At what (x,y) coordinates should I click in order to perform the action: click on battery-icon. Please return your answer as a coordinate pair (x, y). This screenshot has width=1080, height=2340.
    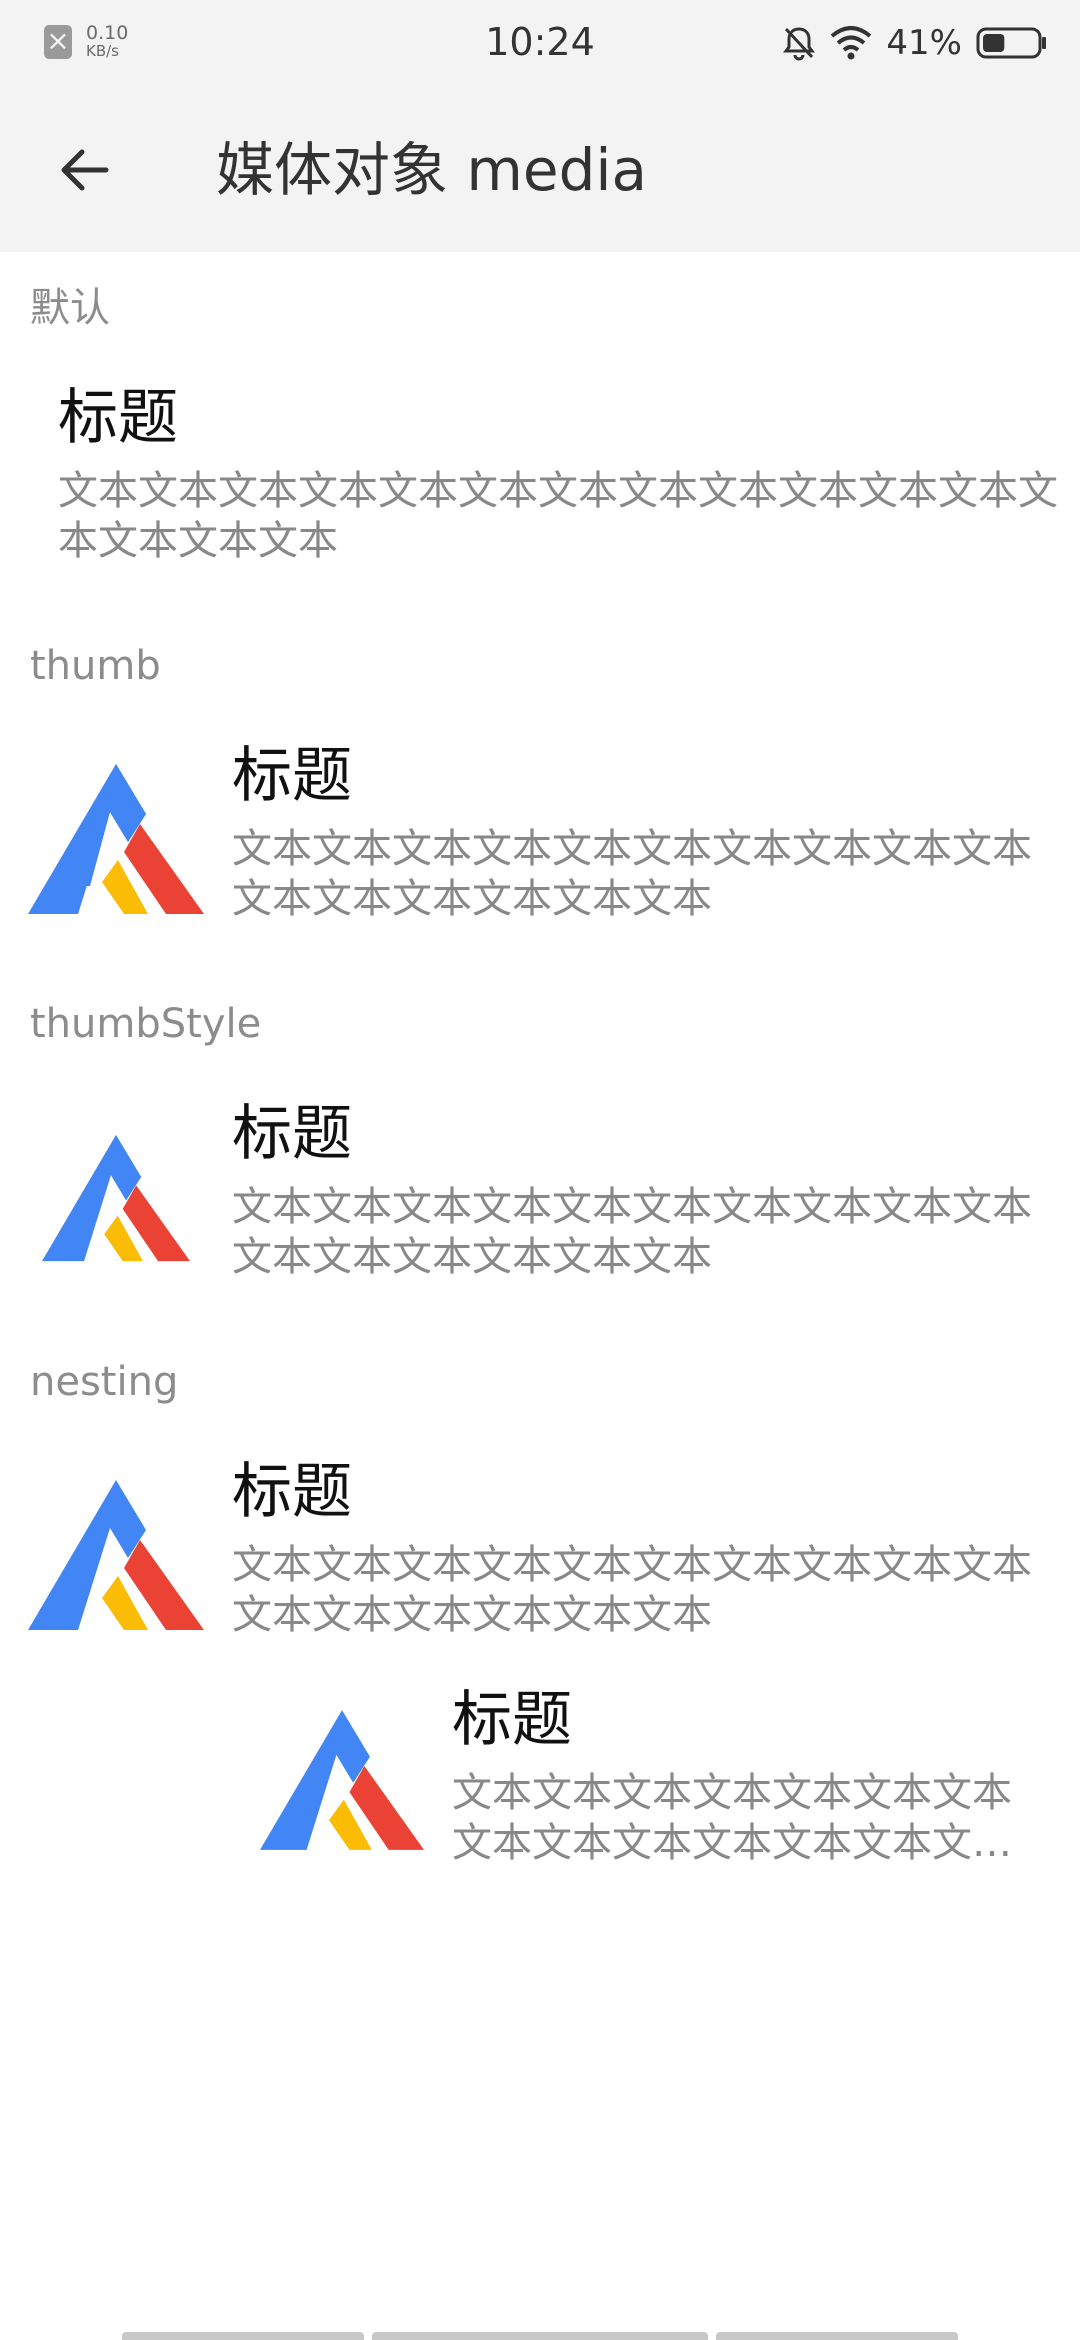
    Looking at the image, I should click on (1011, 43).